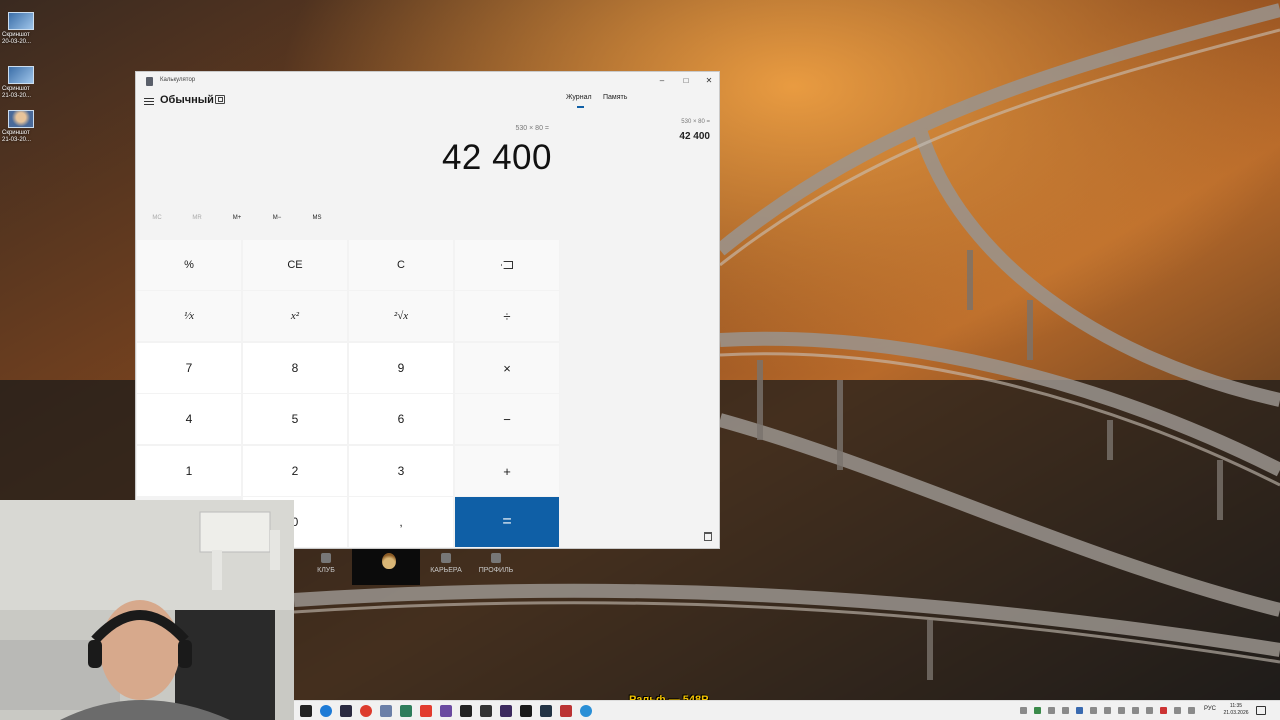 Image resolution: width=1280 pixels, height=720 pixels. I want to click on digit-9-button: 9, so click(401, 368).